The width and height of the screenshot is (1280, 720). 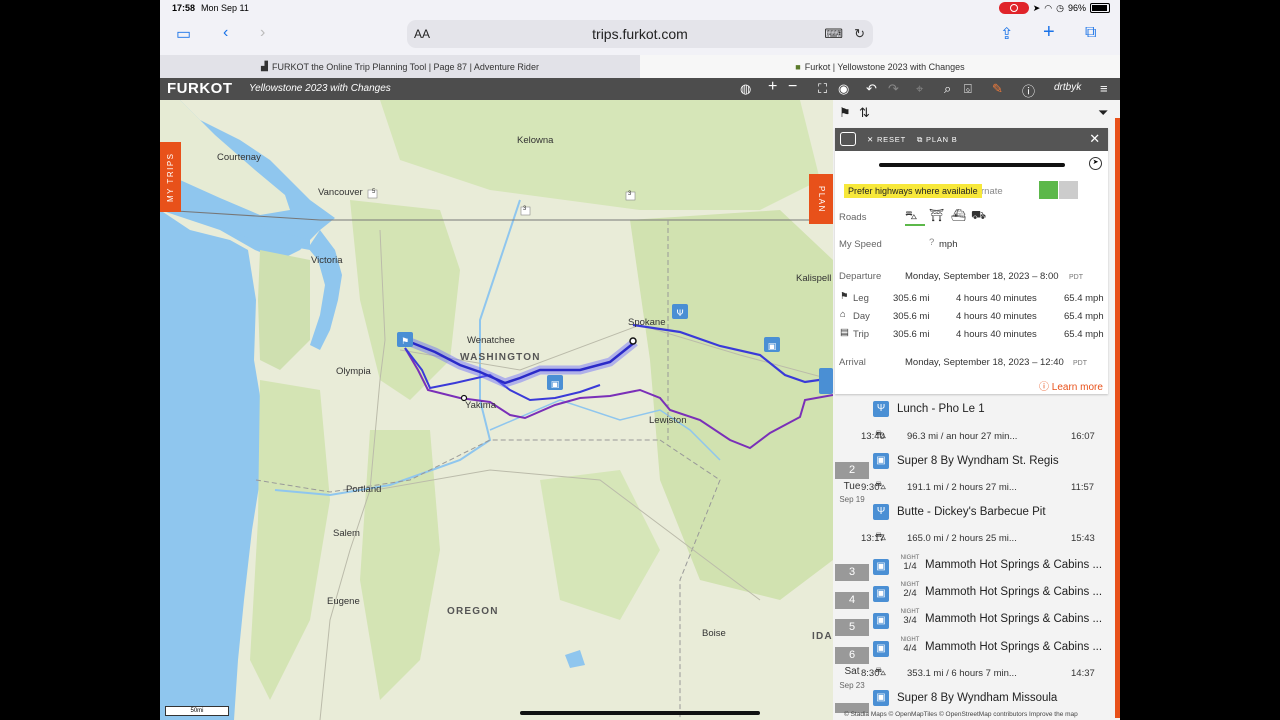 I want to click on itinerary-drive: ⛍ 9:30 191.1 mi / 2 hours 27 mi... 11:57, so click(x=975, y=488).